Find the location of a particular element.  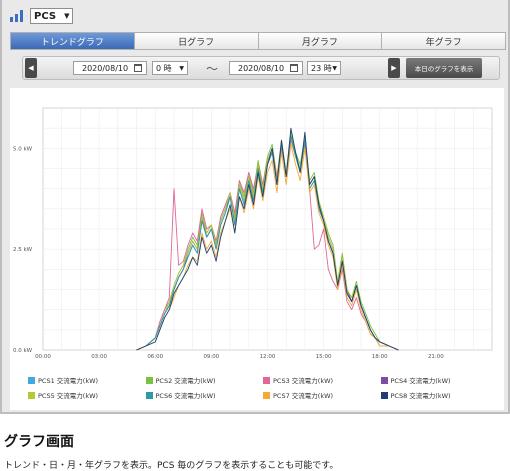

x-tick-label: 06:00 is located at coordinates (155, 357).